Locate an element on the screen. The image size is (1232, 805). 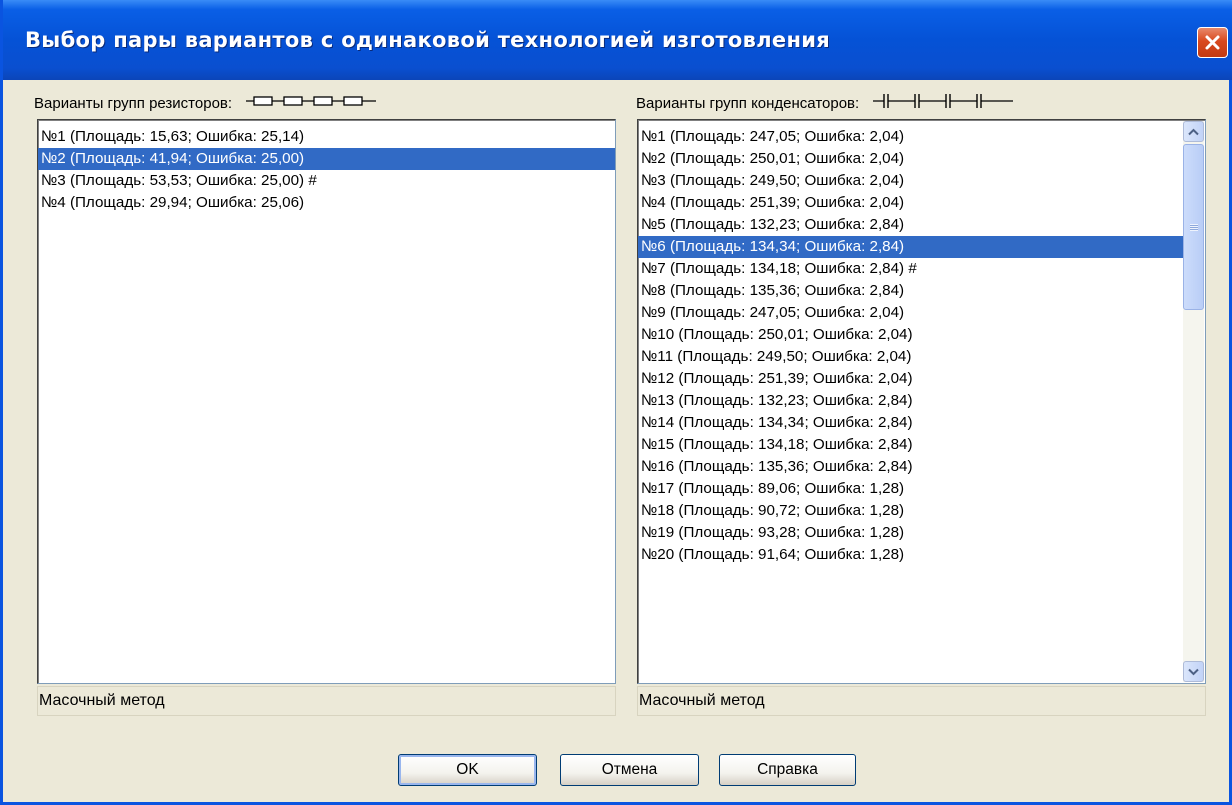
grip-icon is located at coordinates (1193, 227).